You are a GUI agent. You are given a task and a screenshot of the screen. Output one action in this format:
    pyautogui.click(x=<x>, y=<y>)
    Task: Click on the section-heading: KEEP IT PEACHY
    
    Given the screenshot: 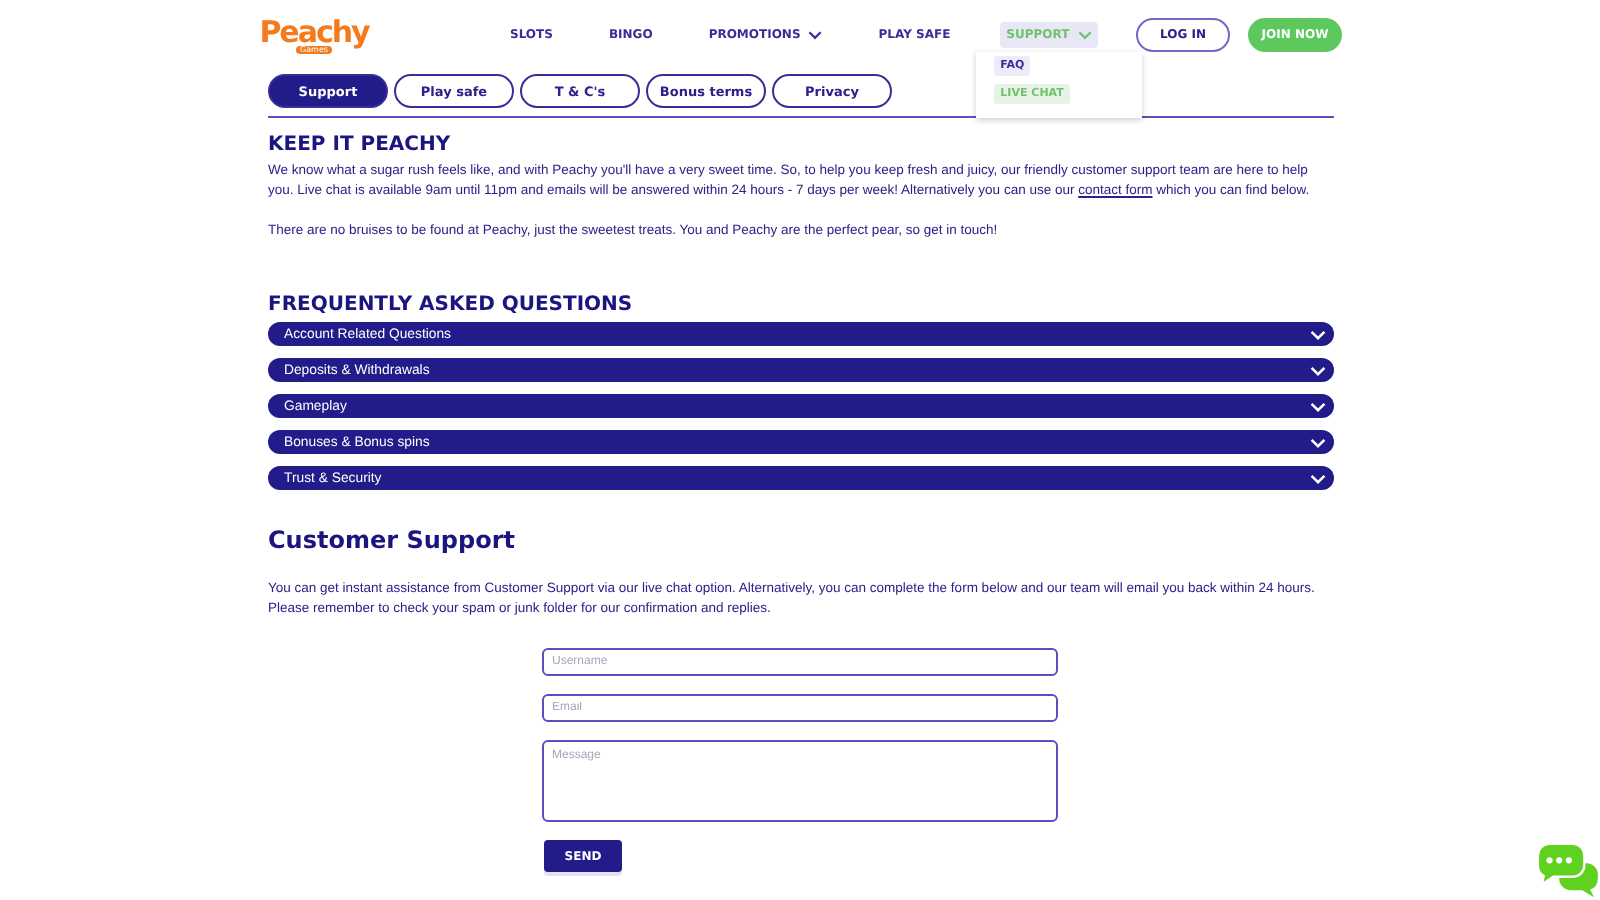 What is the action you would take?
    pyautogui.click(x=360, y=146)
    